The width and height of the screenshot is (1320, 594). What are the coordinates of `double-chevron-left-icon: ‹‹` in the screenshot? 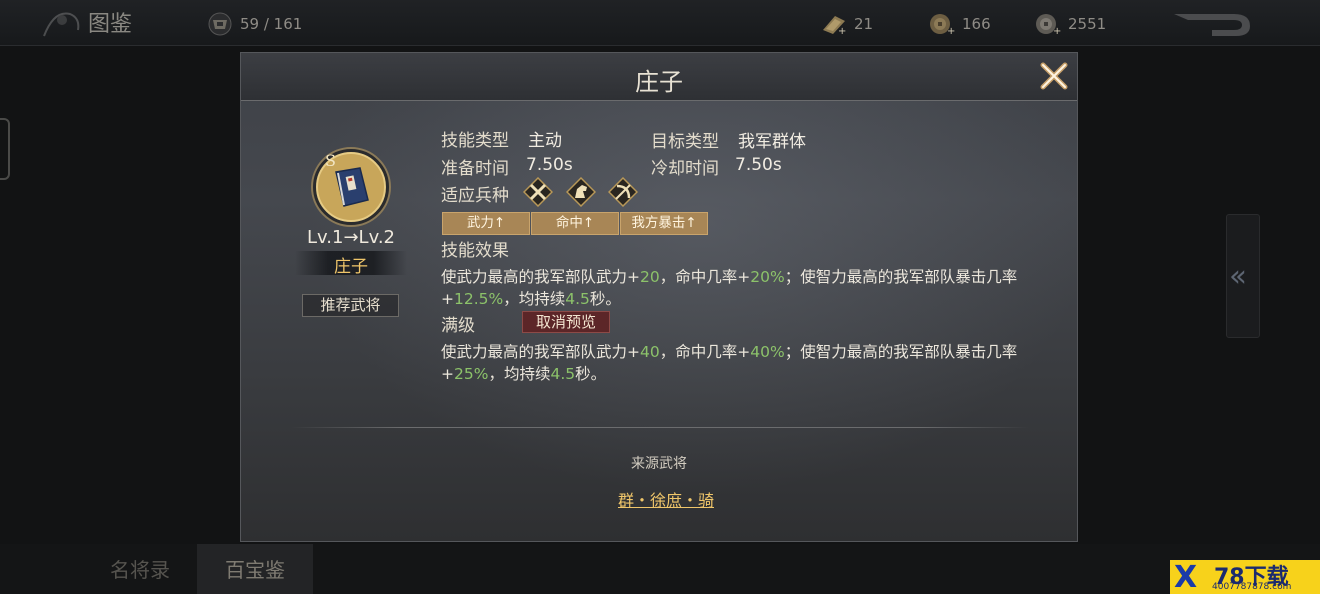 It's located at (1238, 276).